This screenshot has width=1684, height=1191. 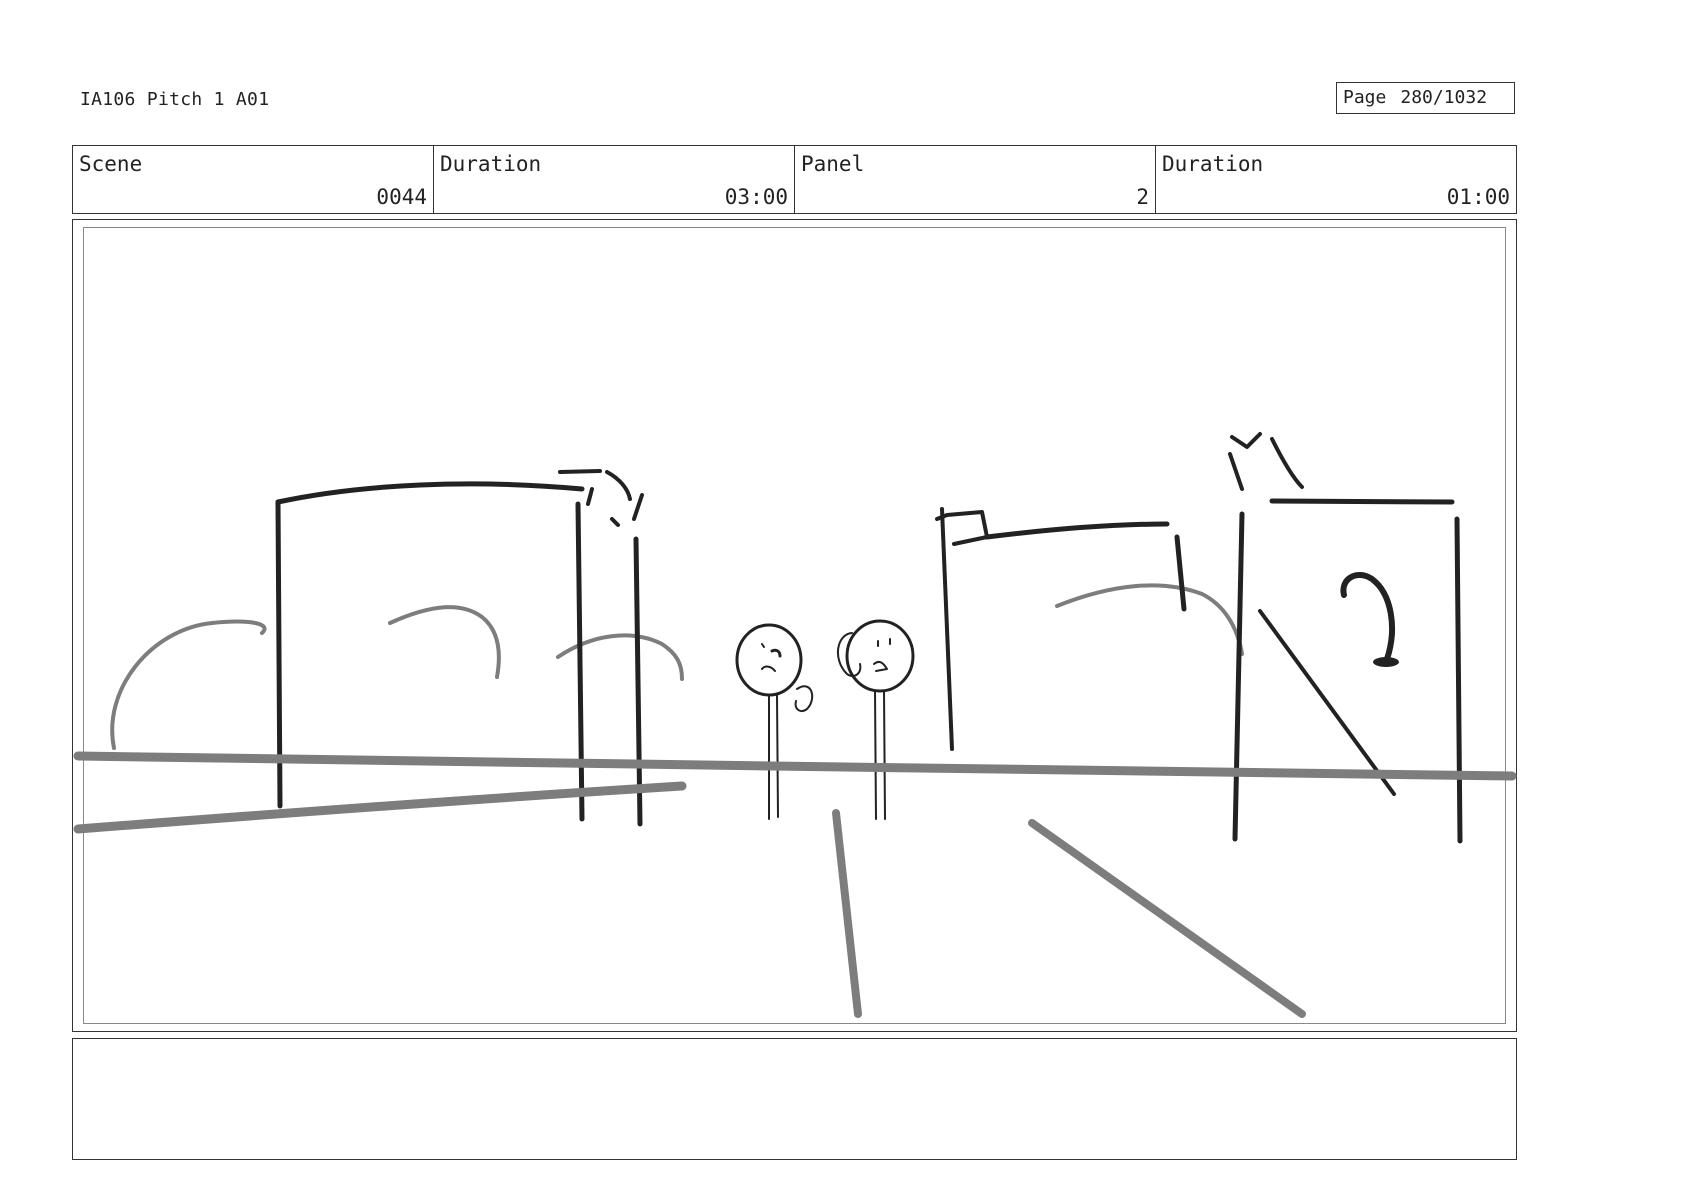 I want to click on page-indicator: Page 280/1032, so click(x=1425, y=98).